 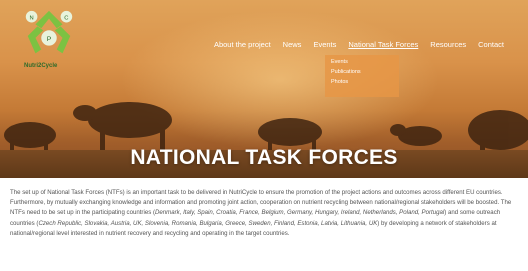 I want to click on recycle-logo-icon: P N C, so click(x=49, y=36).